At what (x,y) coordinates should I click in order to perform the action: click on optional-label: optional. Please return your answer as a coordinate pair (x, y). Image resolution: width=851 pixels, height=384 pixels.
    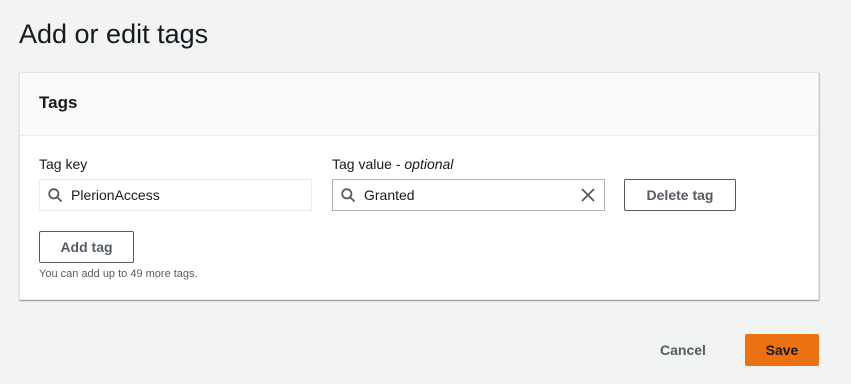
    Looking at the image, I should click on (429, 164).